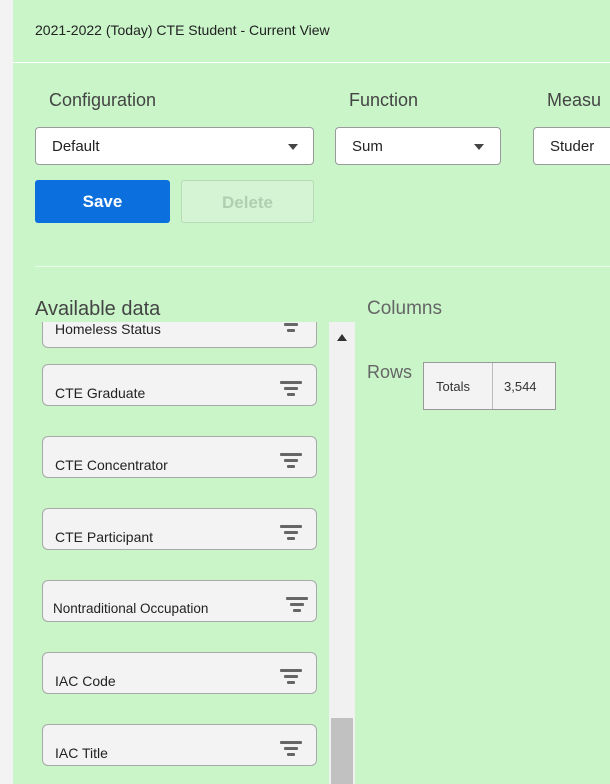  I want to click on function-value: Sum, so click(367, 146).